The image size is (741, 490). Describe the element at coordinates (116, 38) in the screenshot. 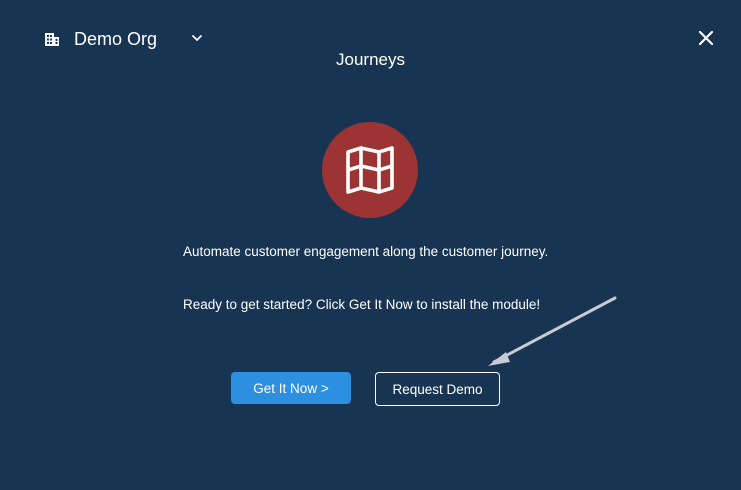

I see `org-name: Demo Org` at that location.